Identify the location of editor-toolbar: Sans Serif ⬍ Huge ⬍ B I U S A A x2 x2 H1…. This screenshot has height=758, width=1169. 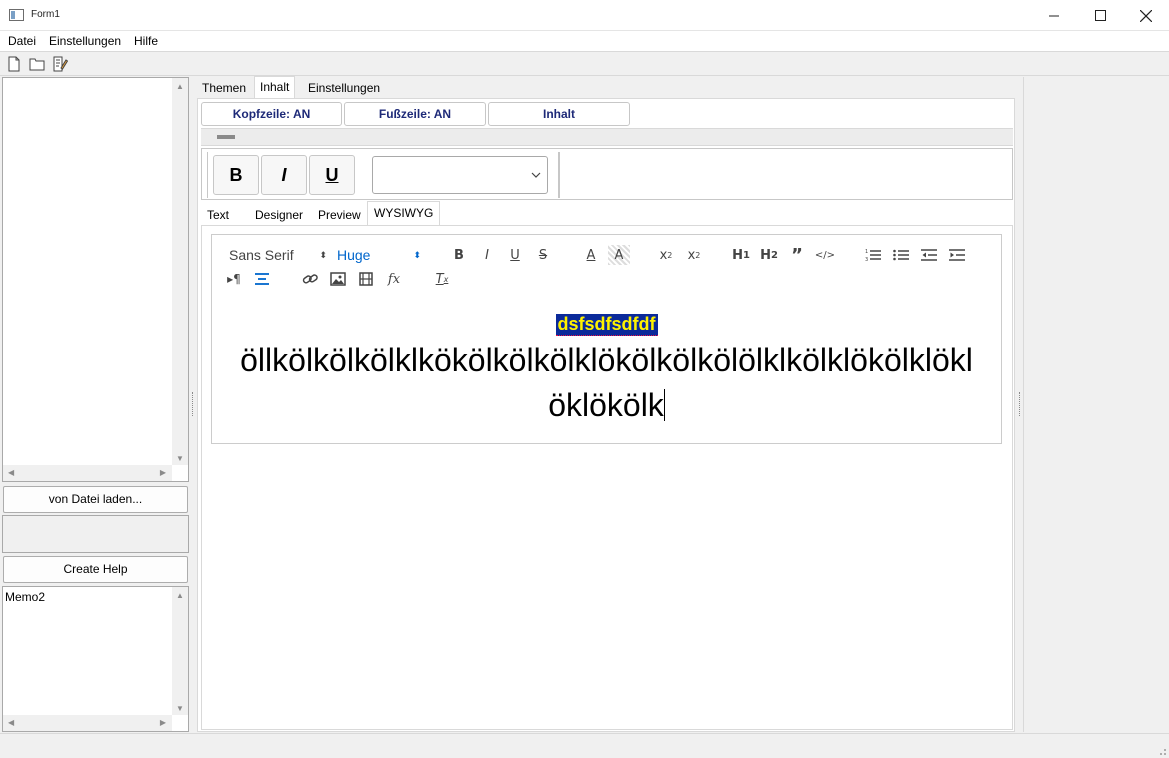
(606, 267).